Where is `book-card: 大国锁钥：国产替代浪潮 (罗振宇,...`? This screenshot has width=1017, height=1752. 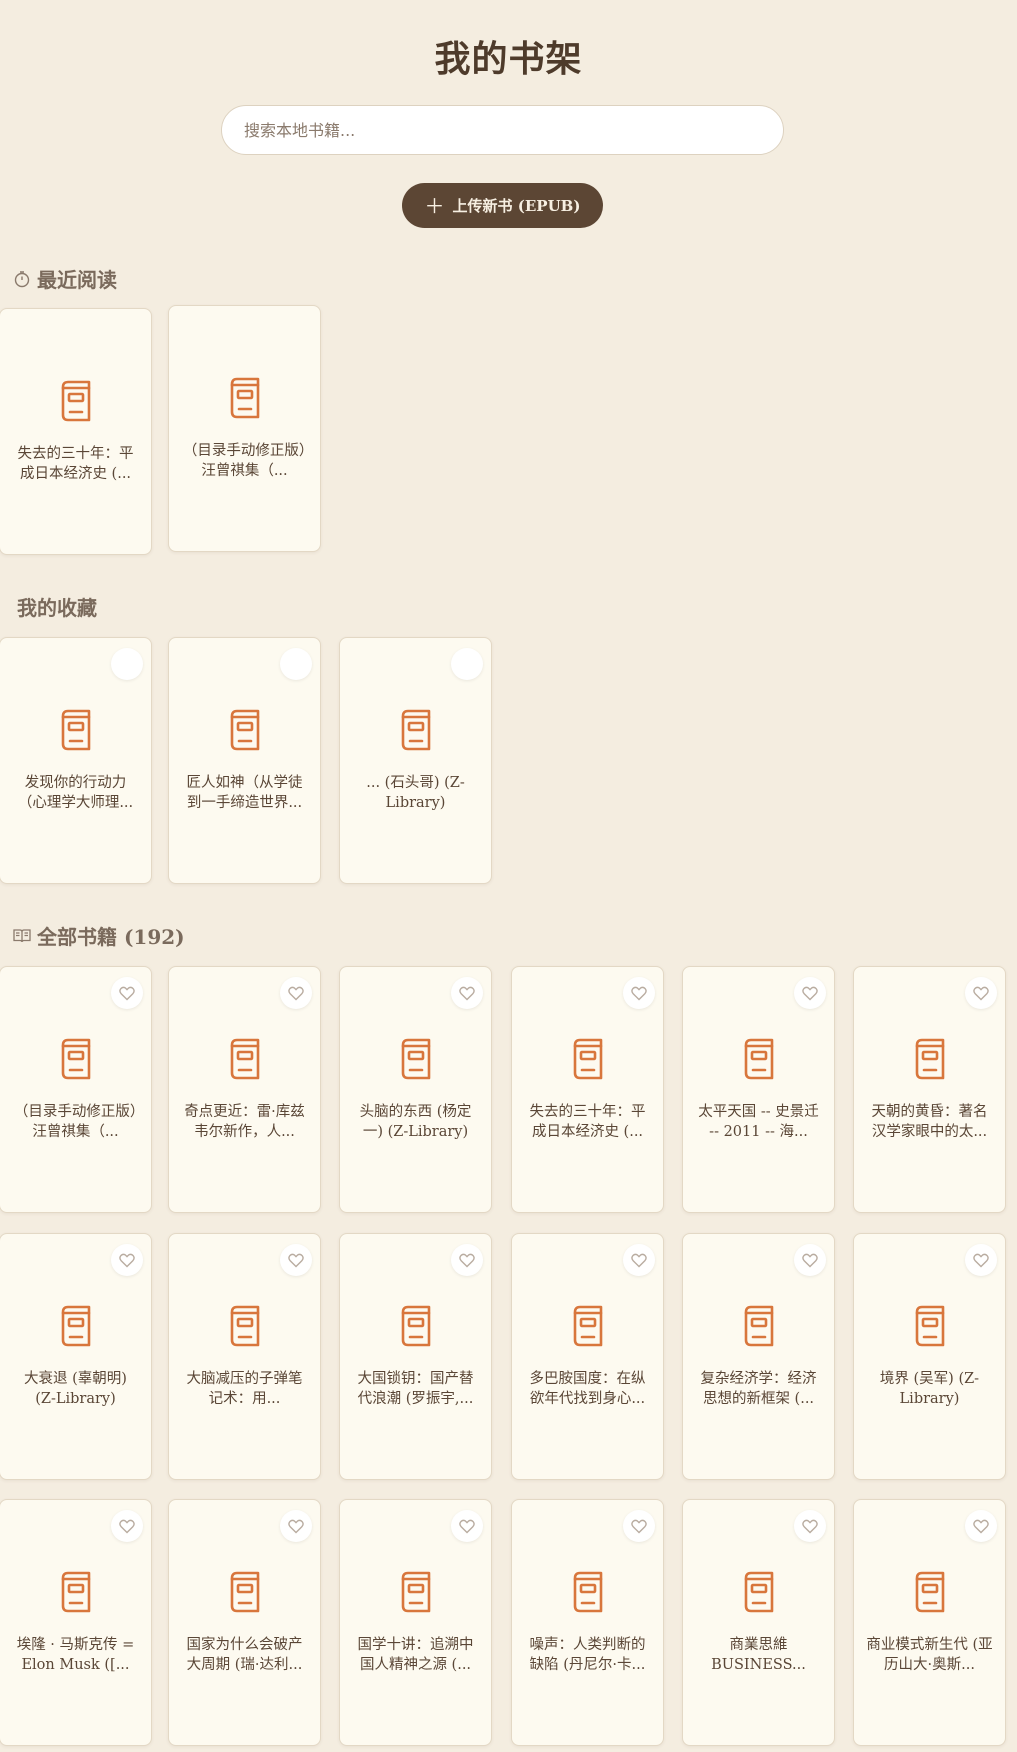
book-card: 大国锁钥：国产替代浪潮 (罗振宇,... is located at coordinates (415, 1356).